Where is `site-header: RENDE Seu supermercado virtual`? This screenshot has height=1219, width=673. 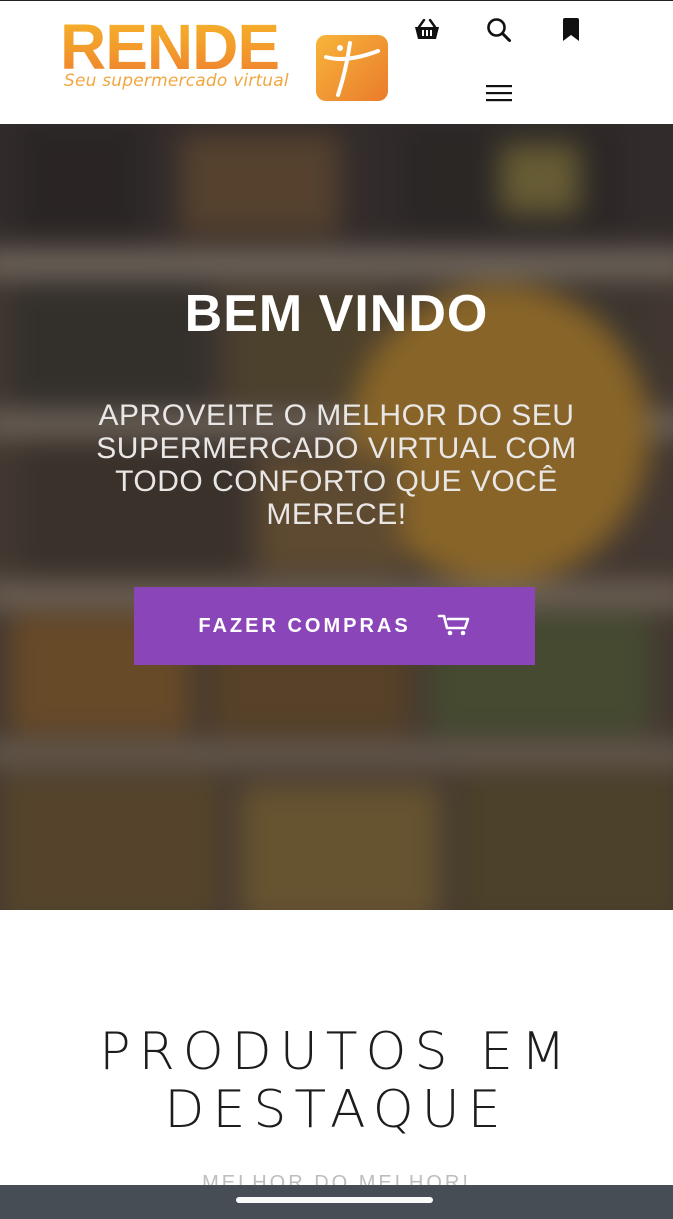
site-header: RENDE Seu supermercado virtual is located at coordinates (336, 62).